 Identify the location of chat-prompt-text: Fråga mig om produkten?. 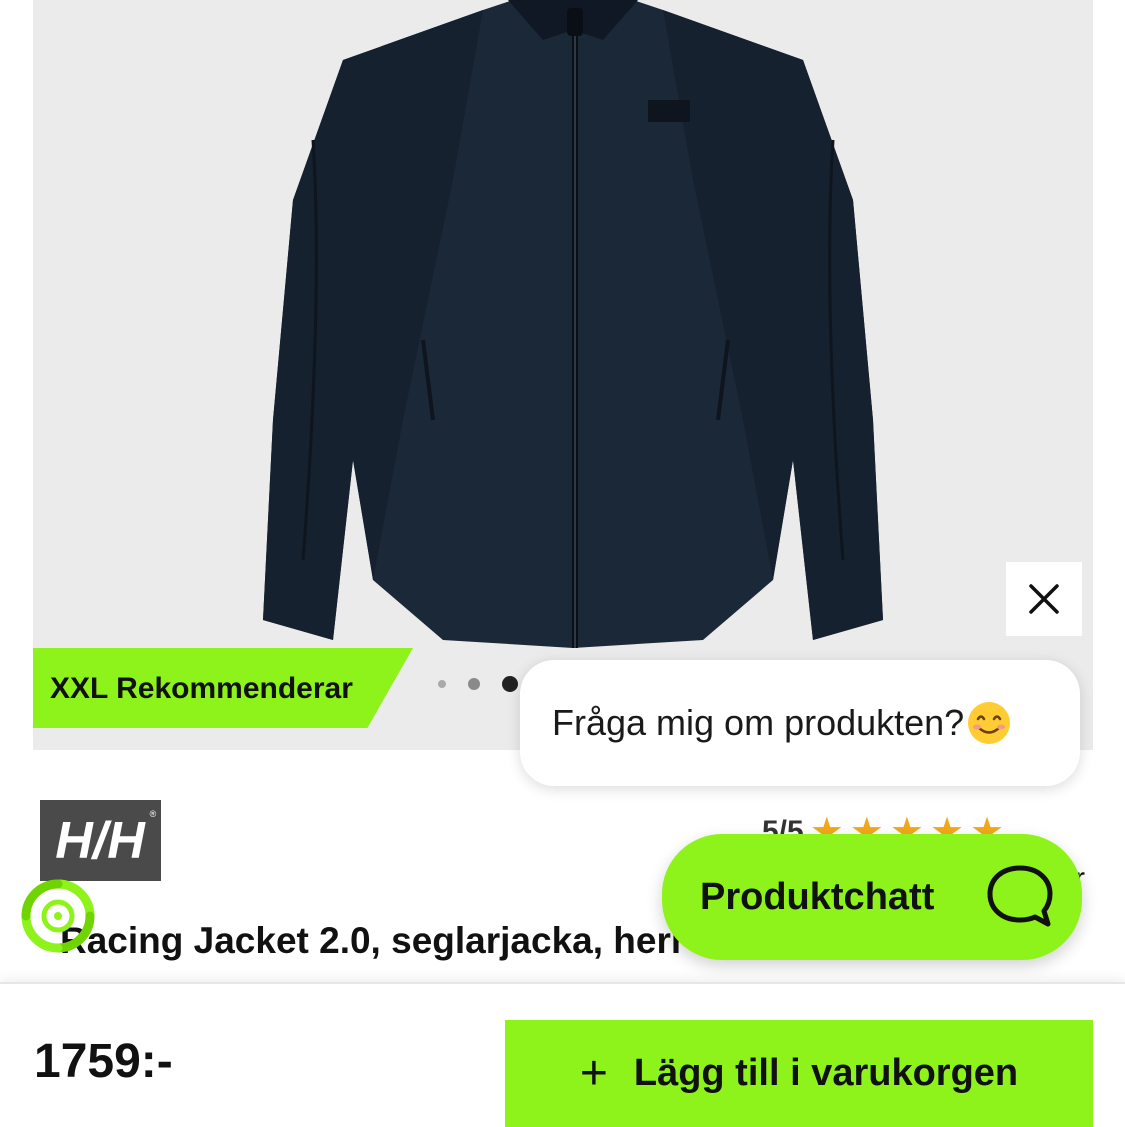
(758, 722).